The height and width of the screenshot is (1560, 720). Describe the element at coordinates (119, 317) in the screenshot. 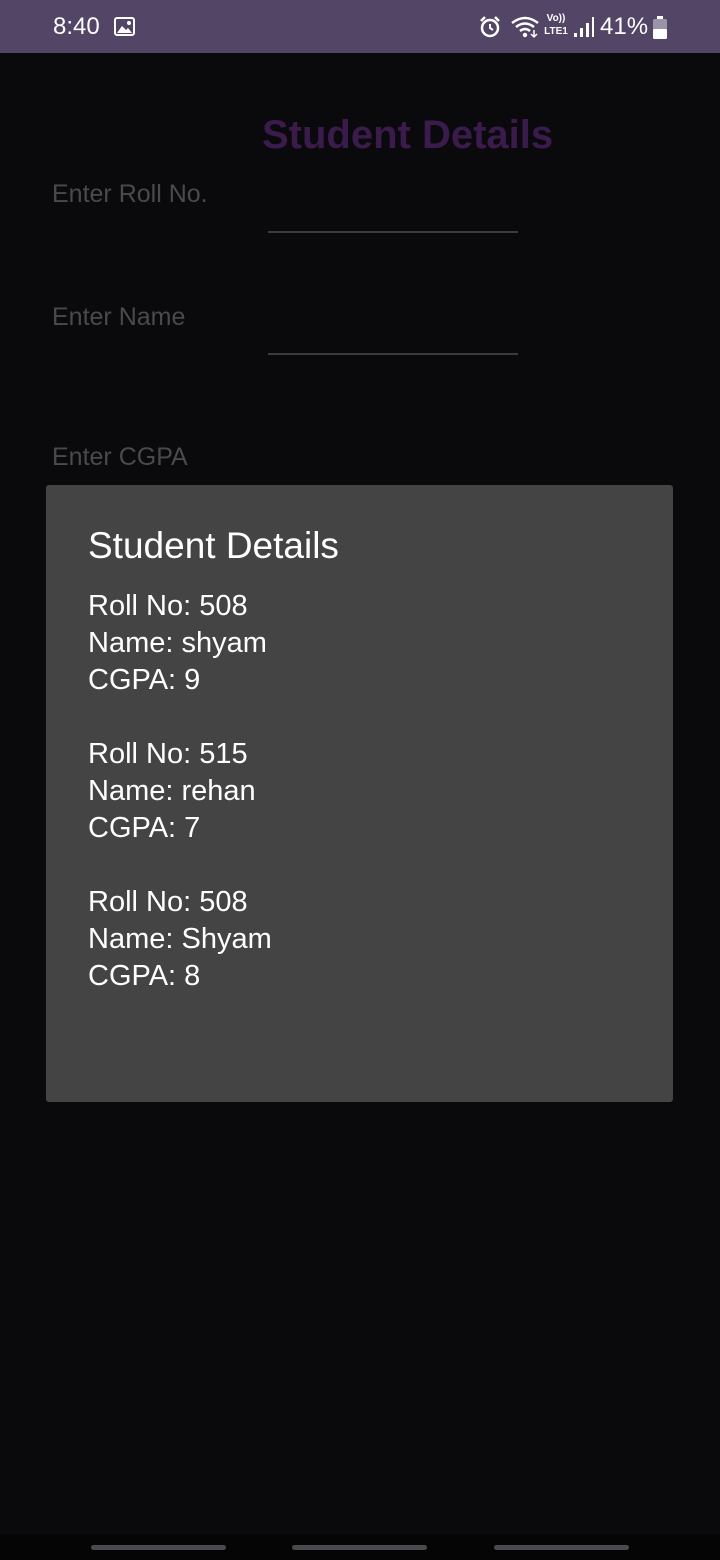

I see `name-label: Enter Name` at that location.